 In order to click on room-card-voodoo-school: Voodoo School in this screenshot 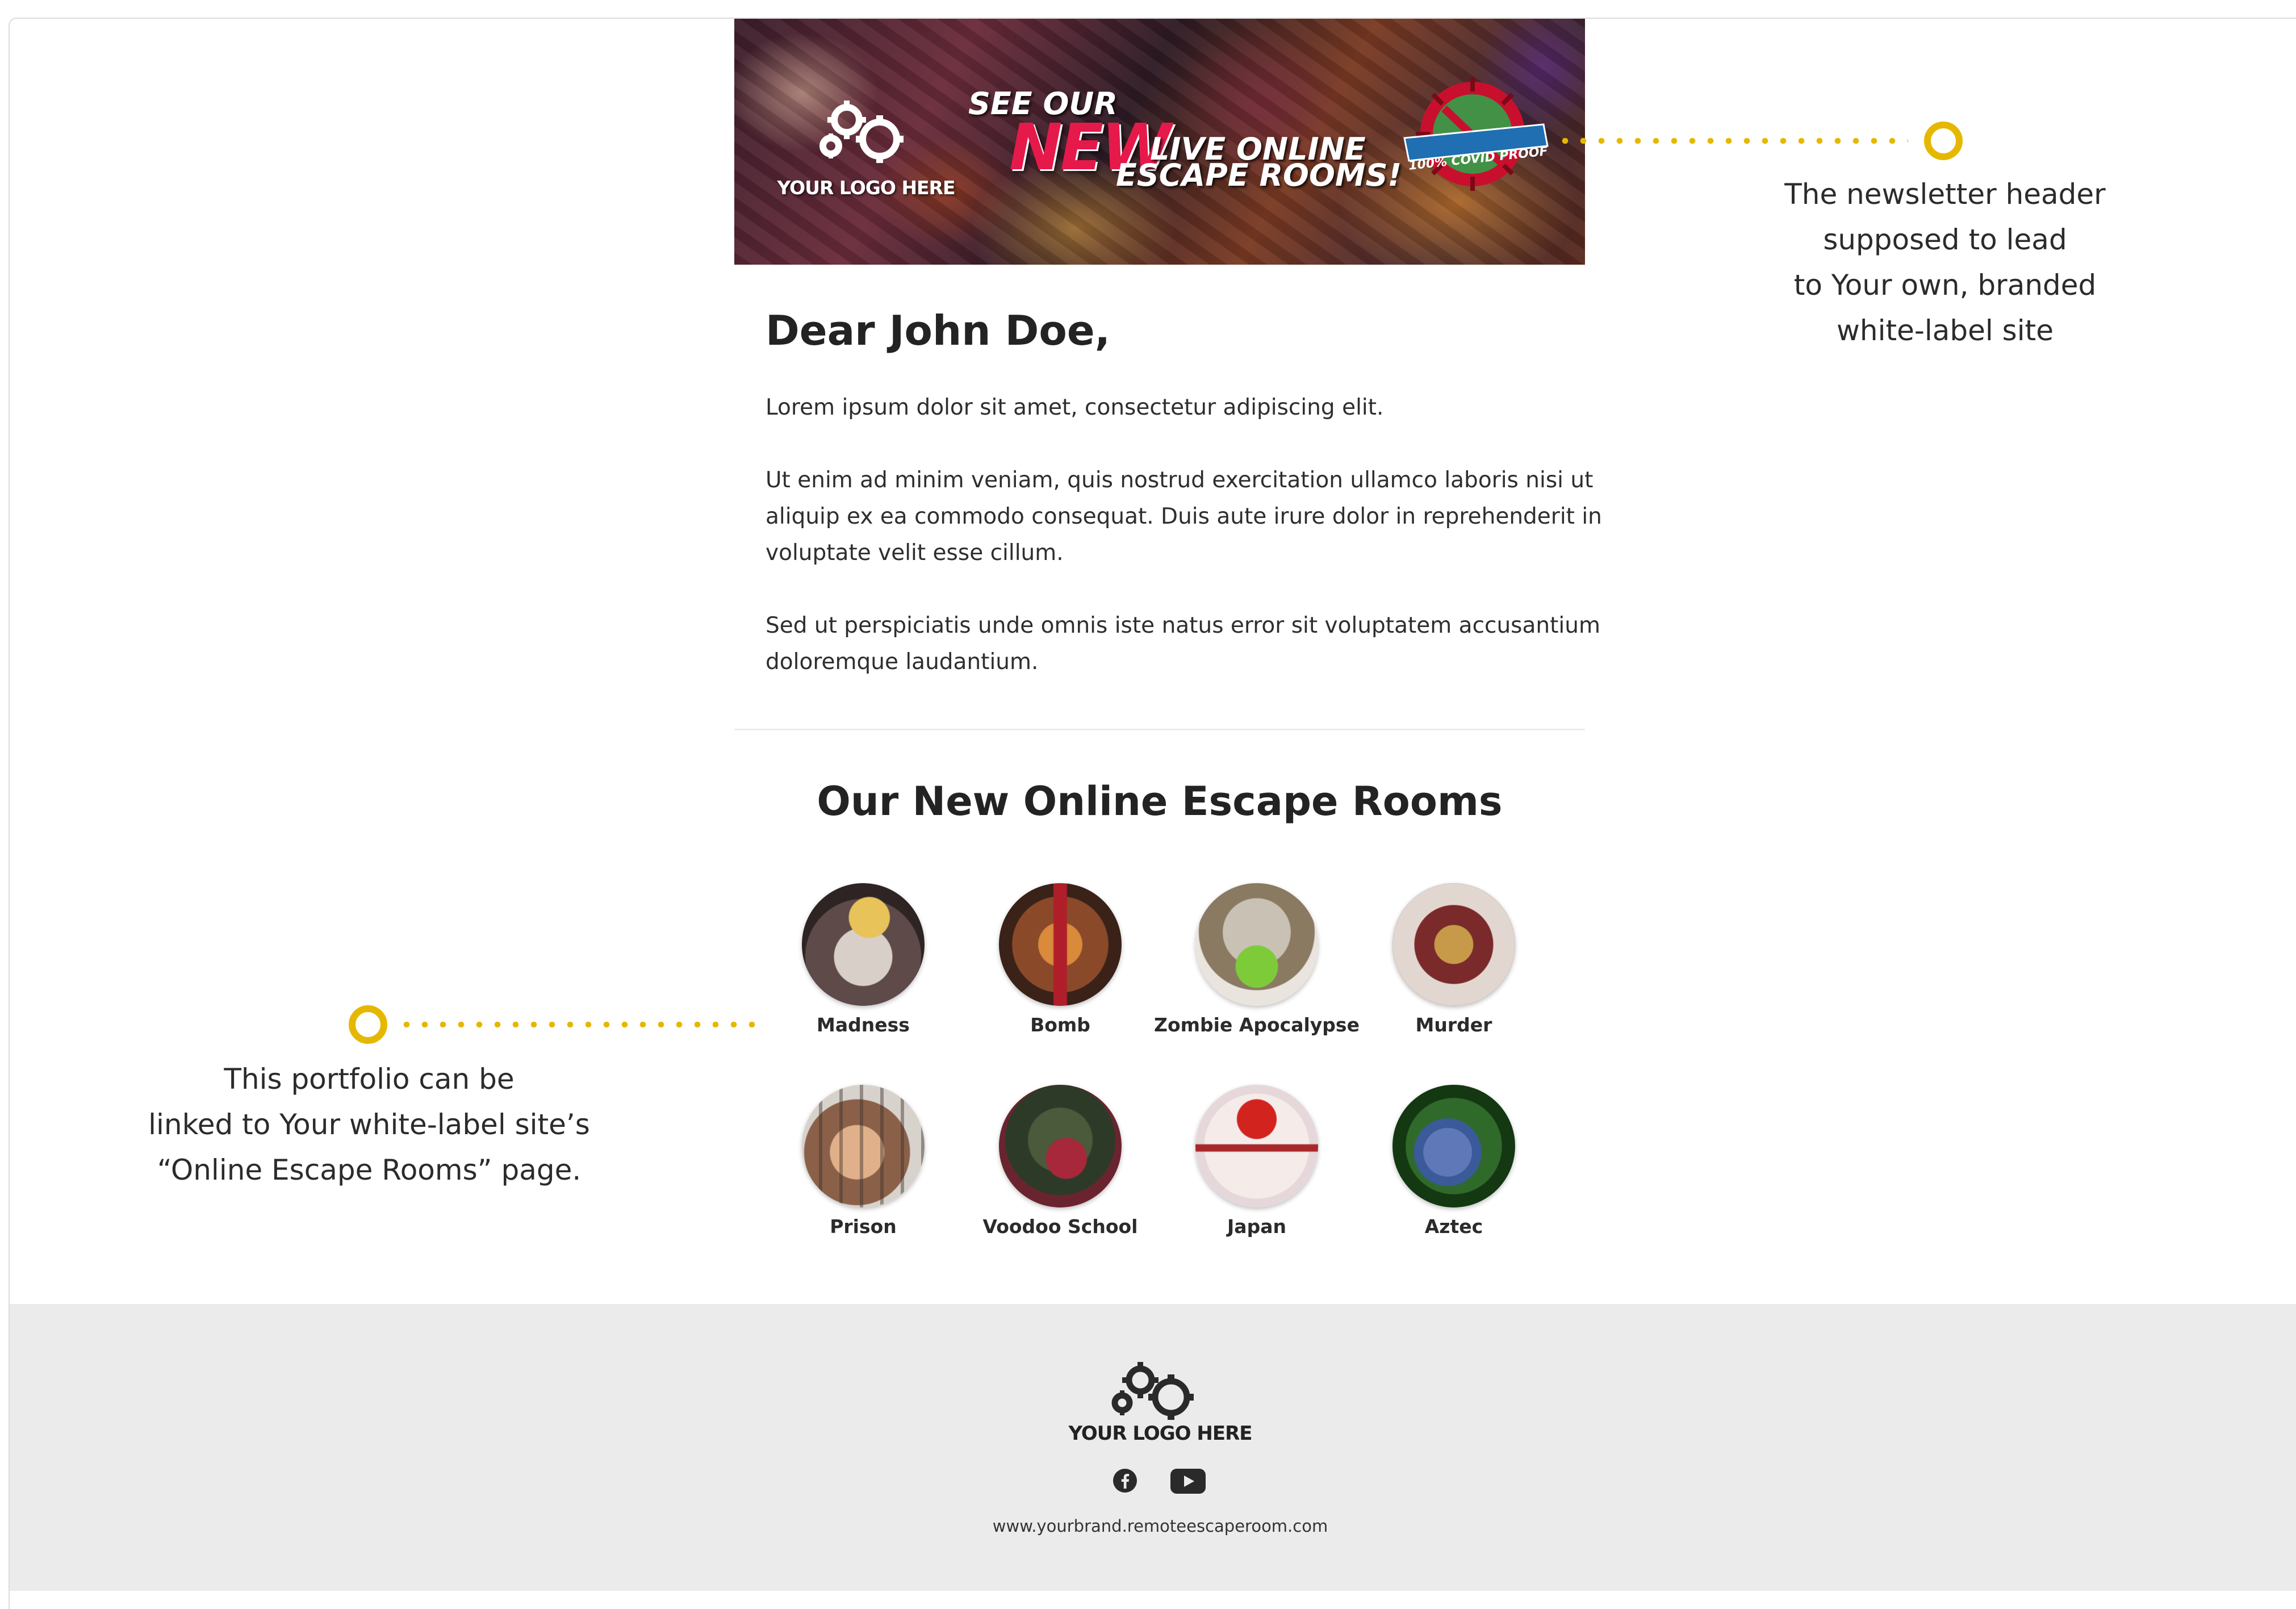, I will do `click(1060, 1161)`.